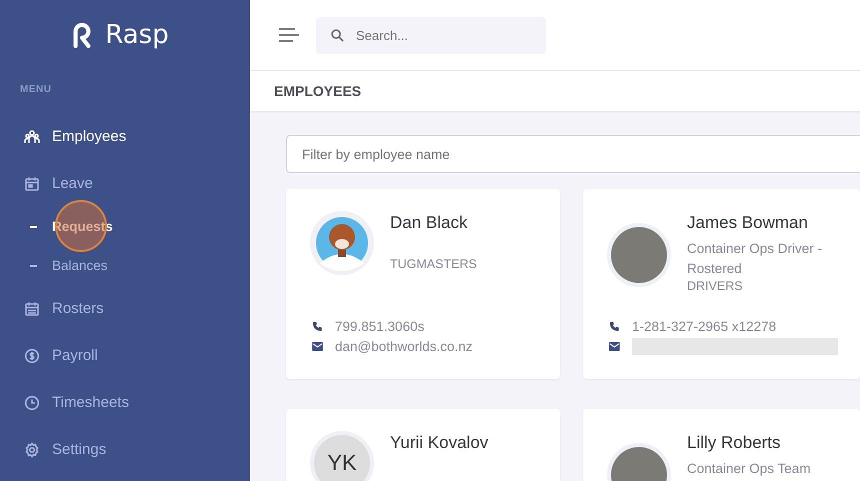  Describe the element at coordinates (125, 449) in the screenshot. I see `nav-item: Settings` at that location.